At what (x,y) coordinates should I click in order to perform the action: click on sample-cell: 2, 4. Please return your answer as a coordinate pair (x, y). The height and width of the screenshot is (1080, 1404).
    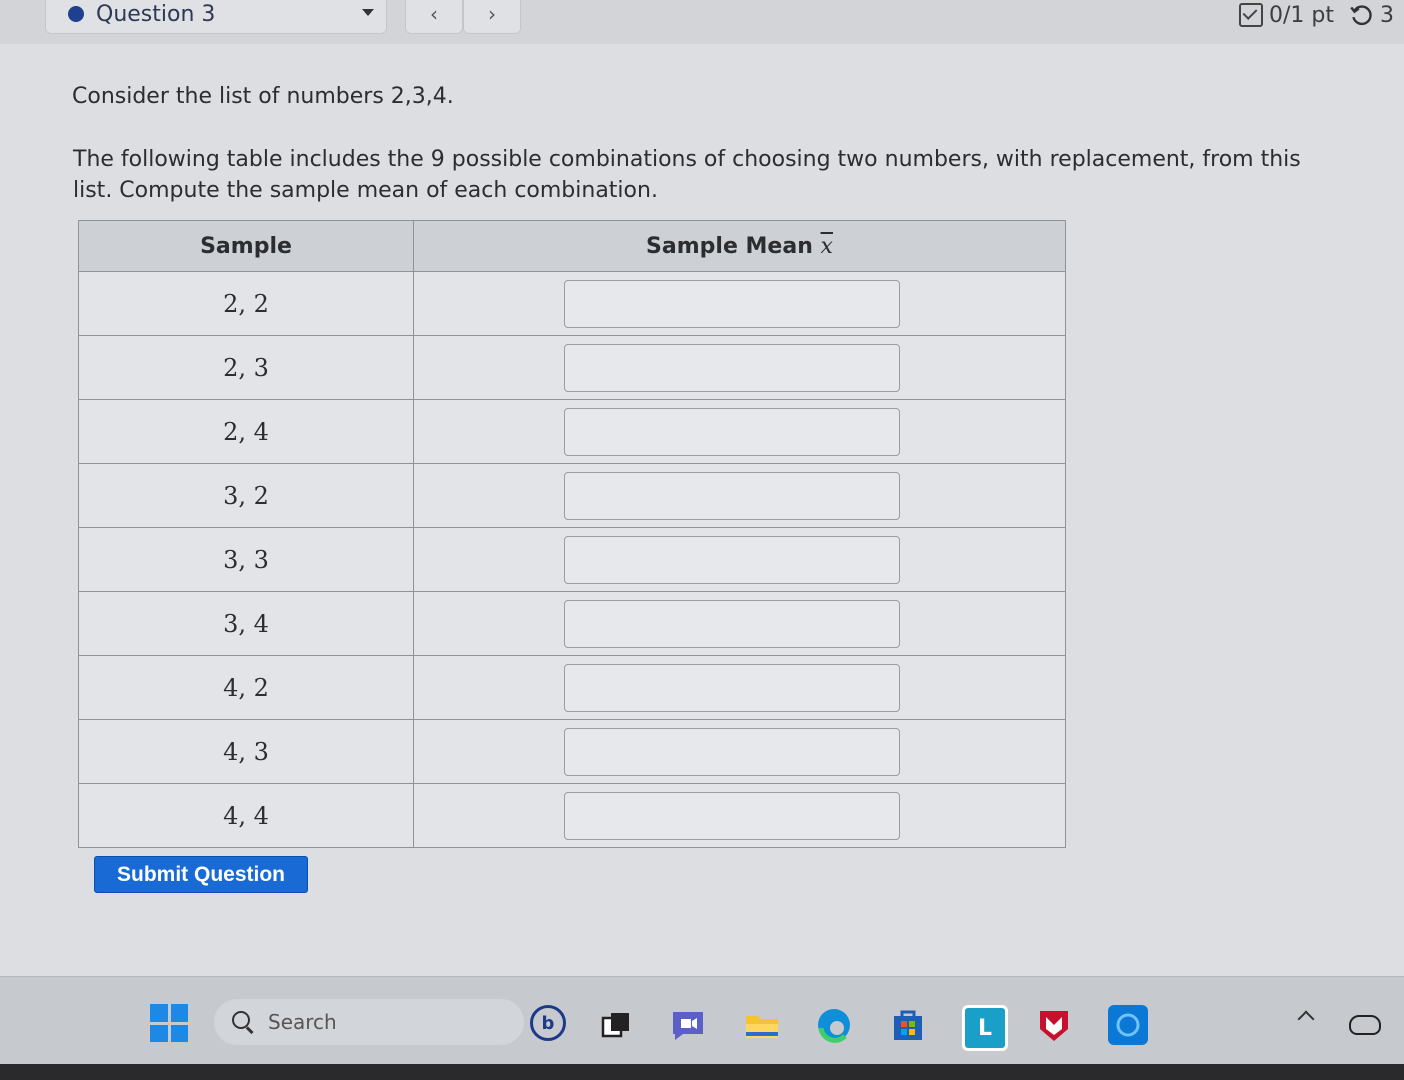
    Looking at the image, I should click on (246, 431).